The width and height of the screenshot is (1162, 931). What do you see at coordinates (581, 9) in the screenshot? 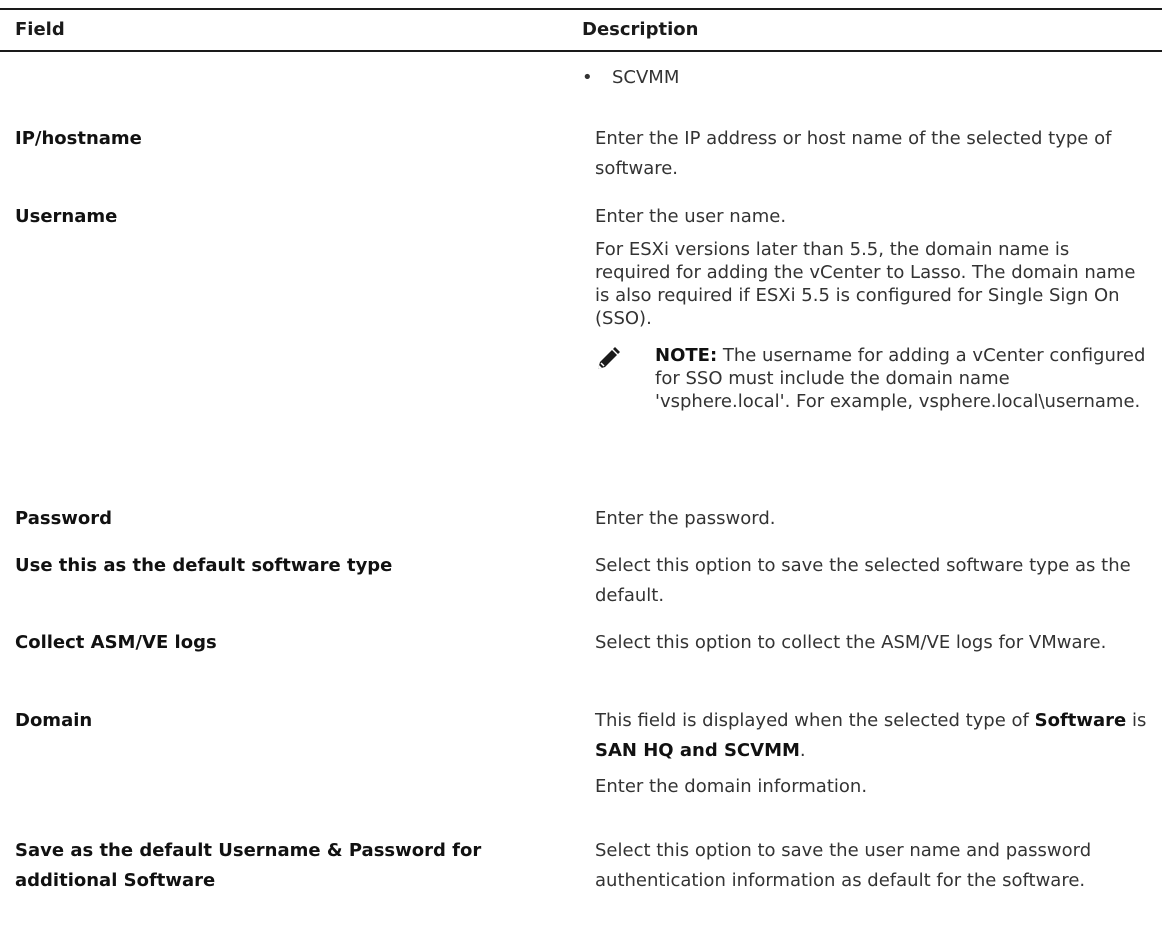
I see `table-top-rule` at bounding box center [581, 9].